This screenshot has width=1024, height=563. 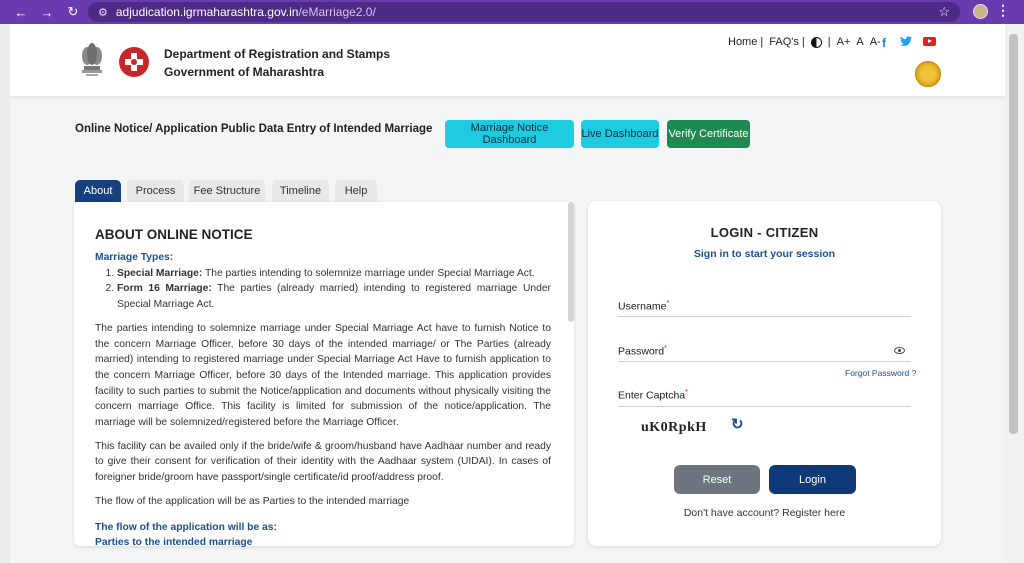 I want to click on tab-process: Process, so click(x=155, y=191).